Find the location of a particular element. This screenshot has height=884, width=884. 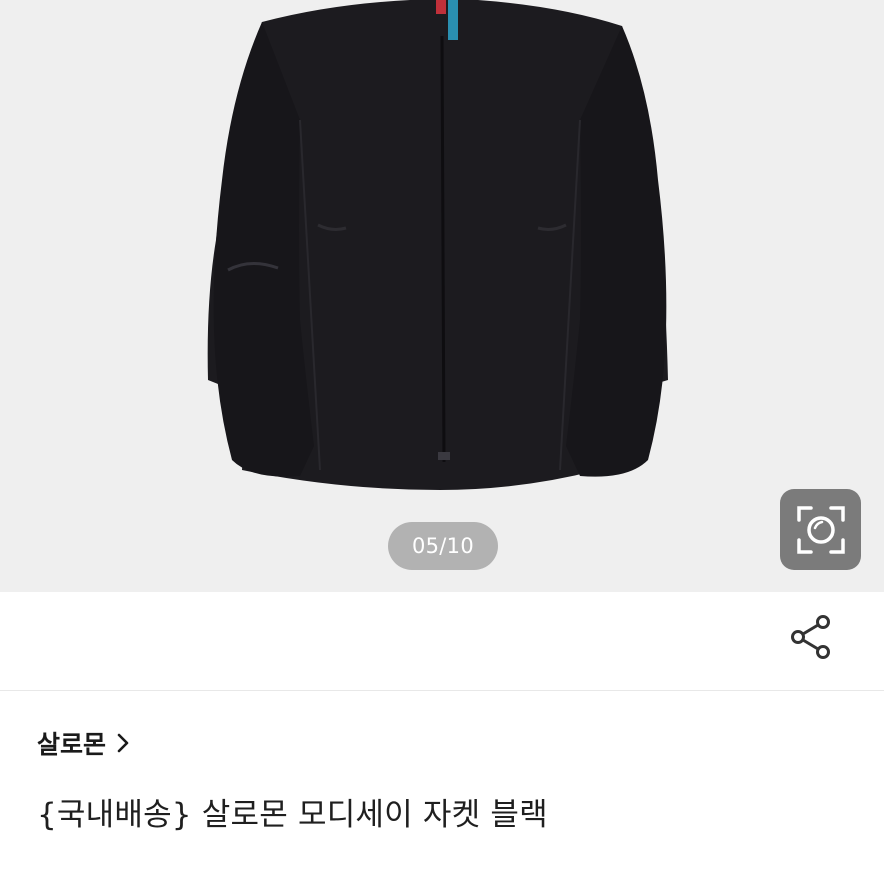

action-bar is located at coordinates (442, 641).